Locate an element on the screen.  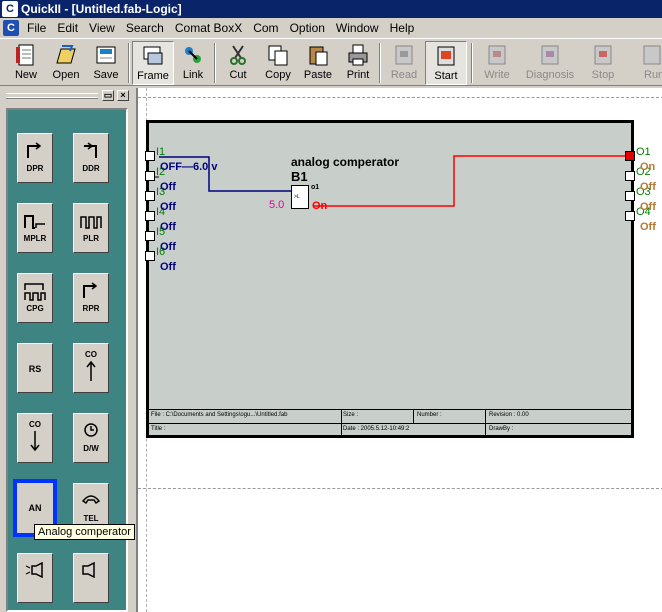
dpr-button: DPR is located at coordinates (35, 158).